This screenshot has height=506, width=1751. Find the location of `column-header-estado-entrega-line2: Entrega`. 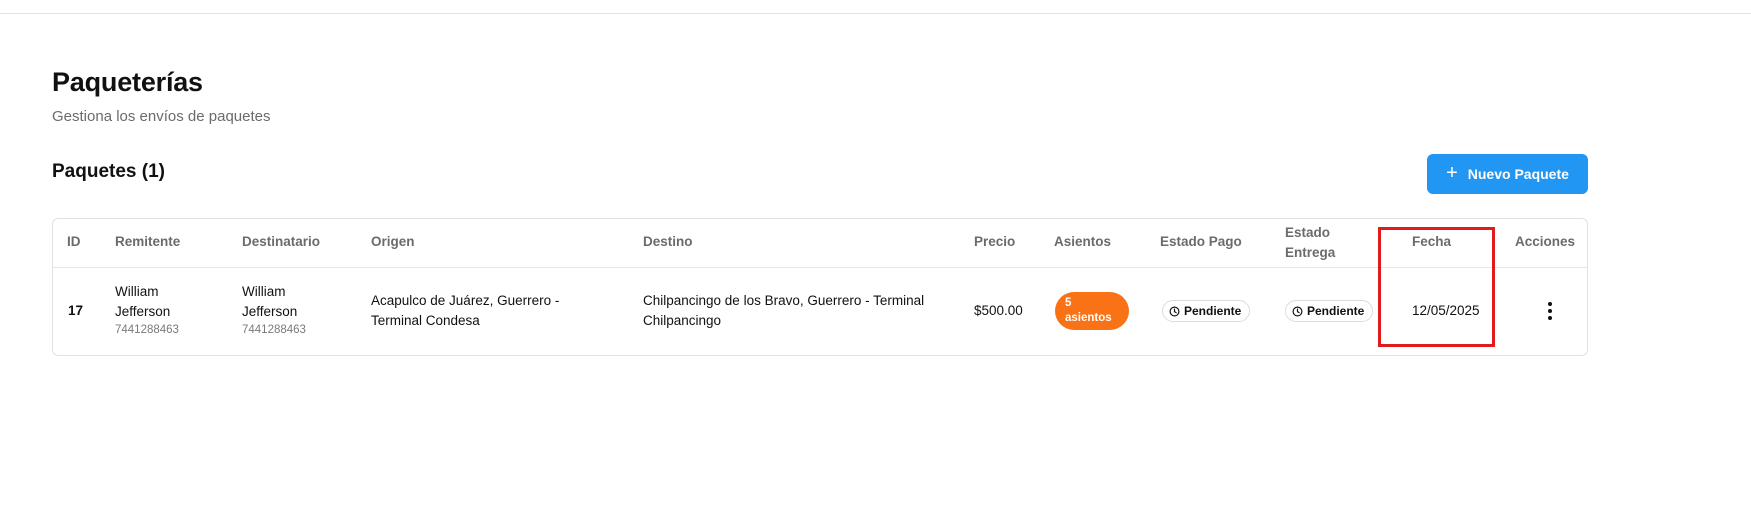

column-header-estado-entrega-line2: Entrega is located at coordinates (1310, 252).